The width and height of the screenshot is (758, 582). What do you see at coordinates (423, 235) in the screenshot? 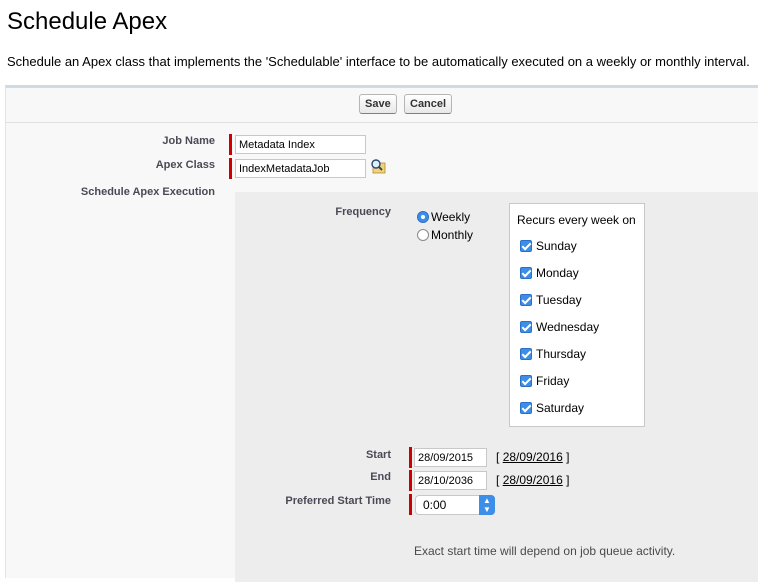
I see `monthly-radio` at bounding box center [423, 235].